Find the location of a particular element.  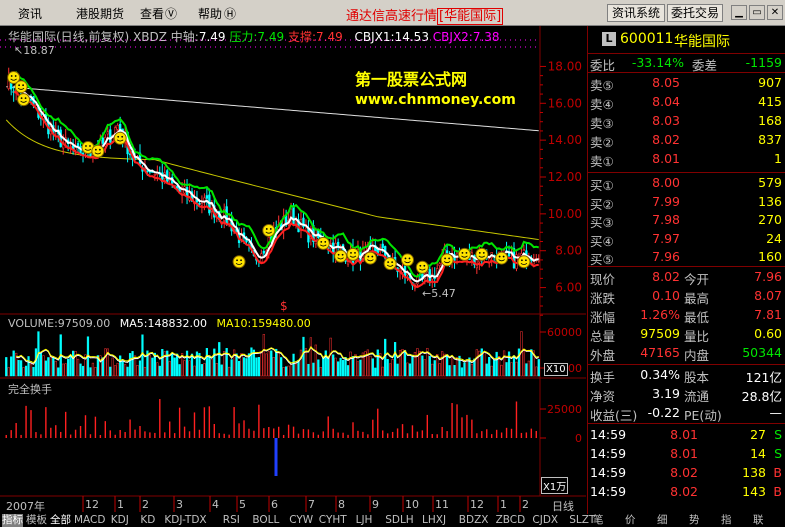

tab-bdzx: BDZX is located at coordinates (474, 520).